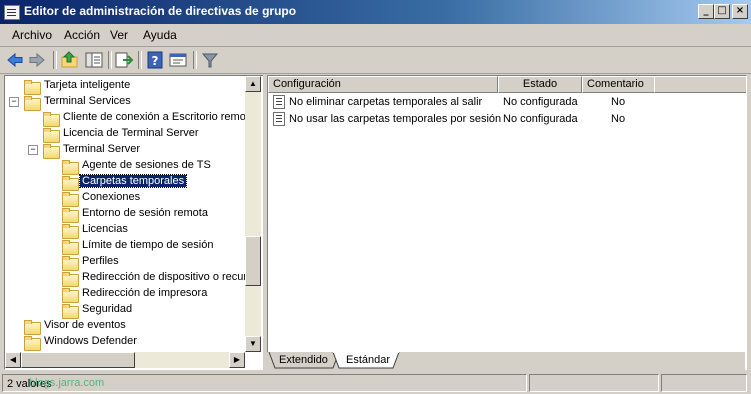  I want to click on toolbar: ?, so click(375, 60).